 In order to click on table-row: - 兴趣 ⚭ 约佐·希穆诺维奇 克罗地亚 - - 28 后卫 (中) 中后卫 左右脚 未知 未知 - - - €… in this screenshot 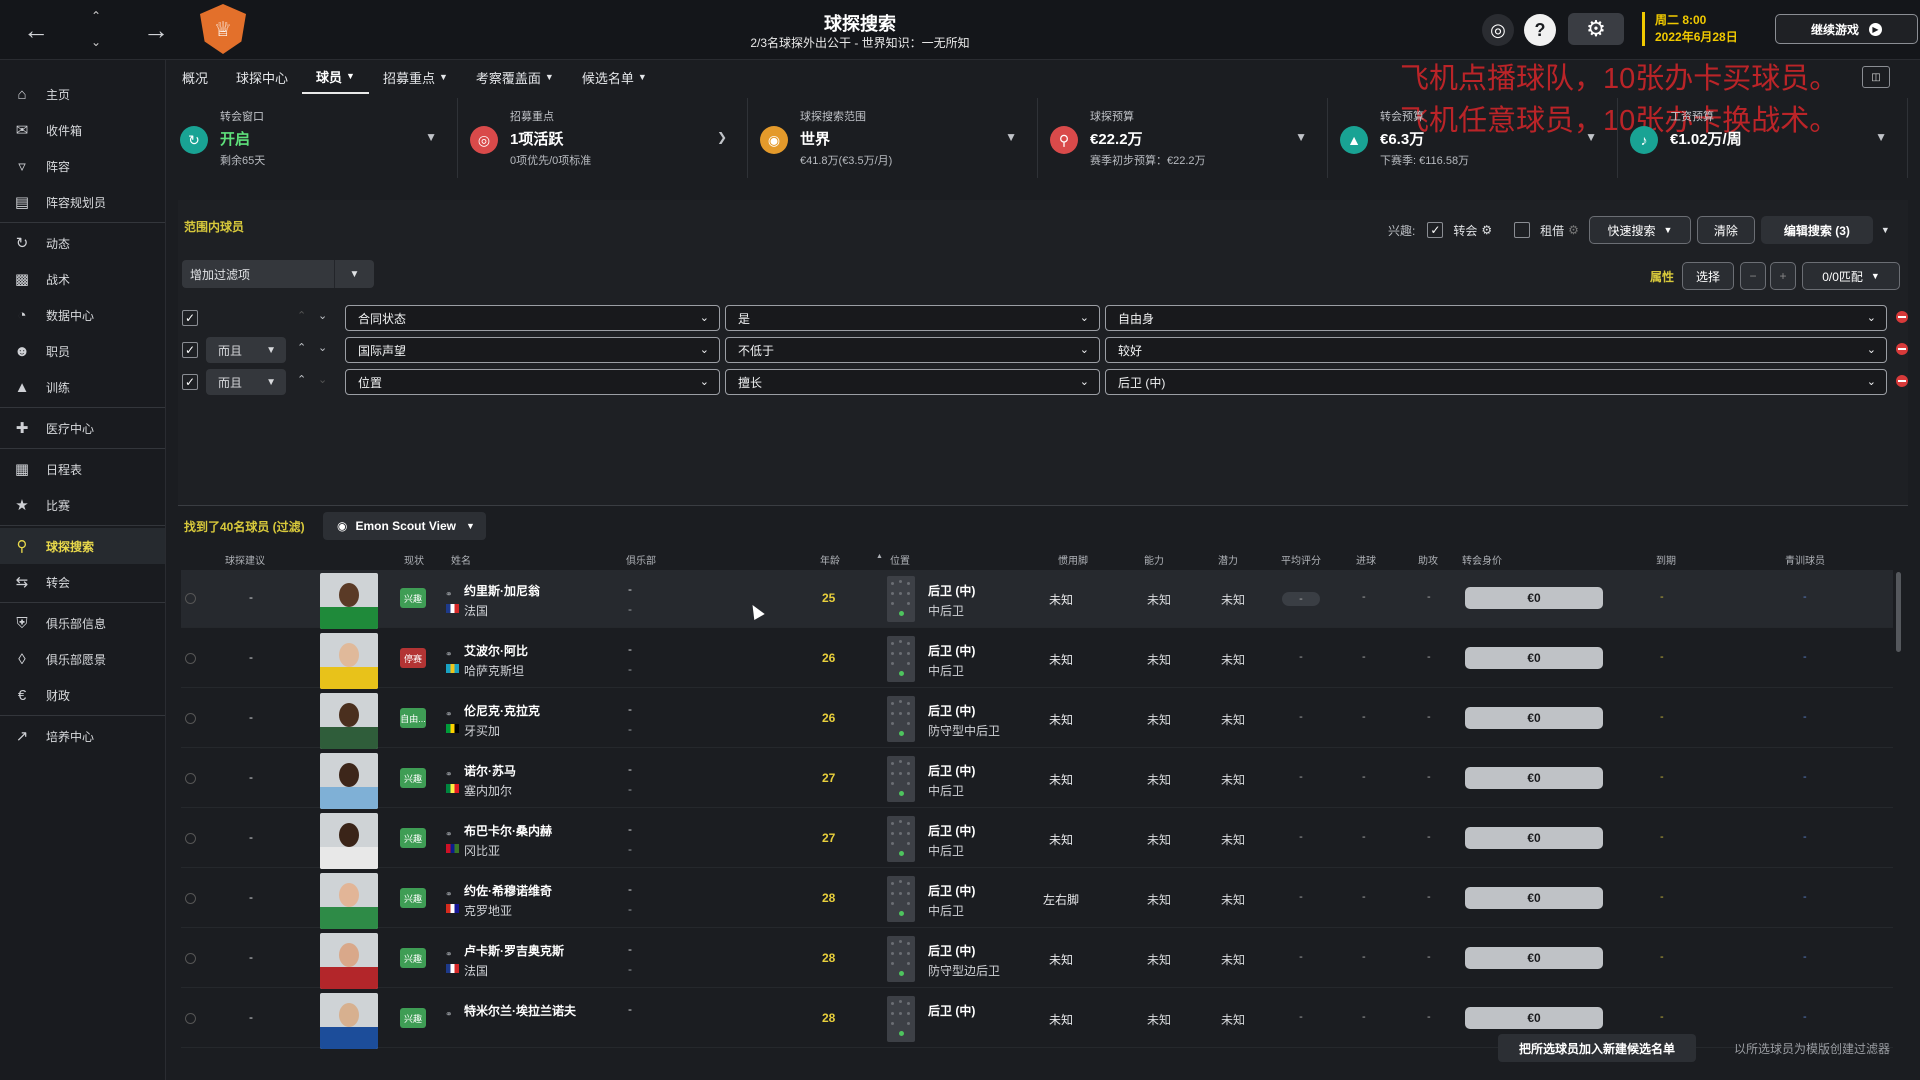, I will do `click(1037, 899)`.